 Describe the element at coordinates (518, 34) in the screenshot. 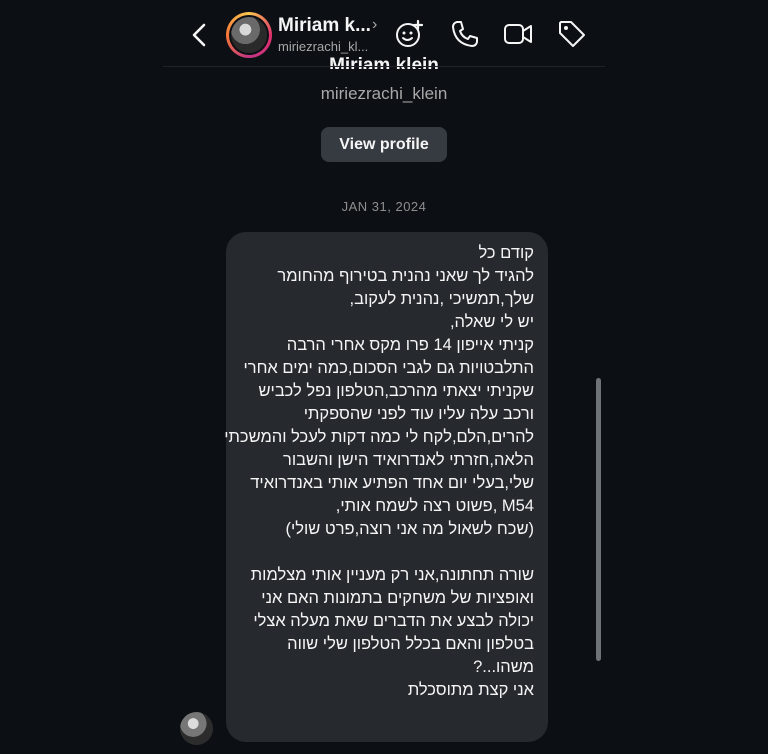

I see `video-call-icon` at that location.